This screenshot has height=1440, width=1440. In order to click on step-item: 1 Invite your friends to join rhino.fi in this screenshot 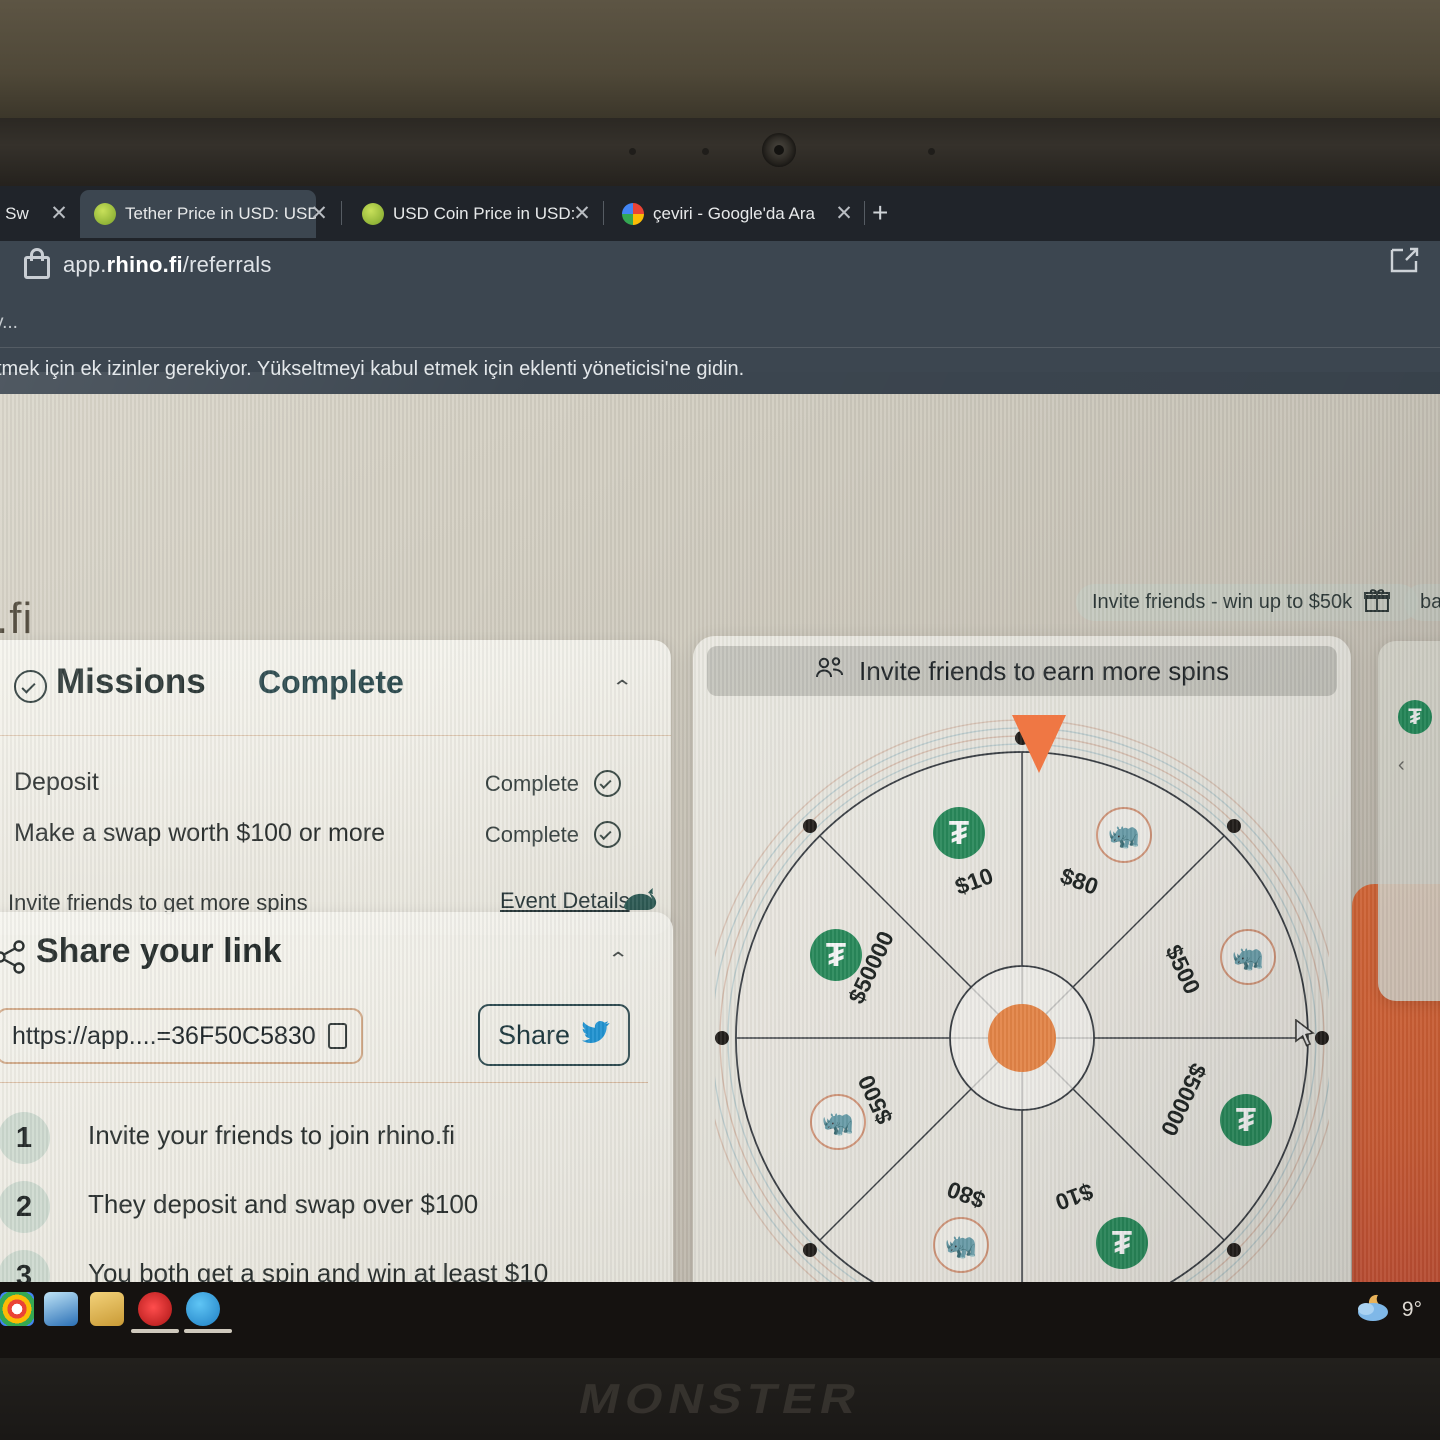, I will do `click(319, 1142)`.